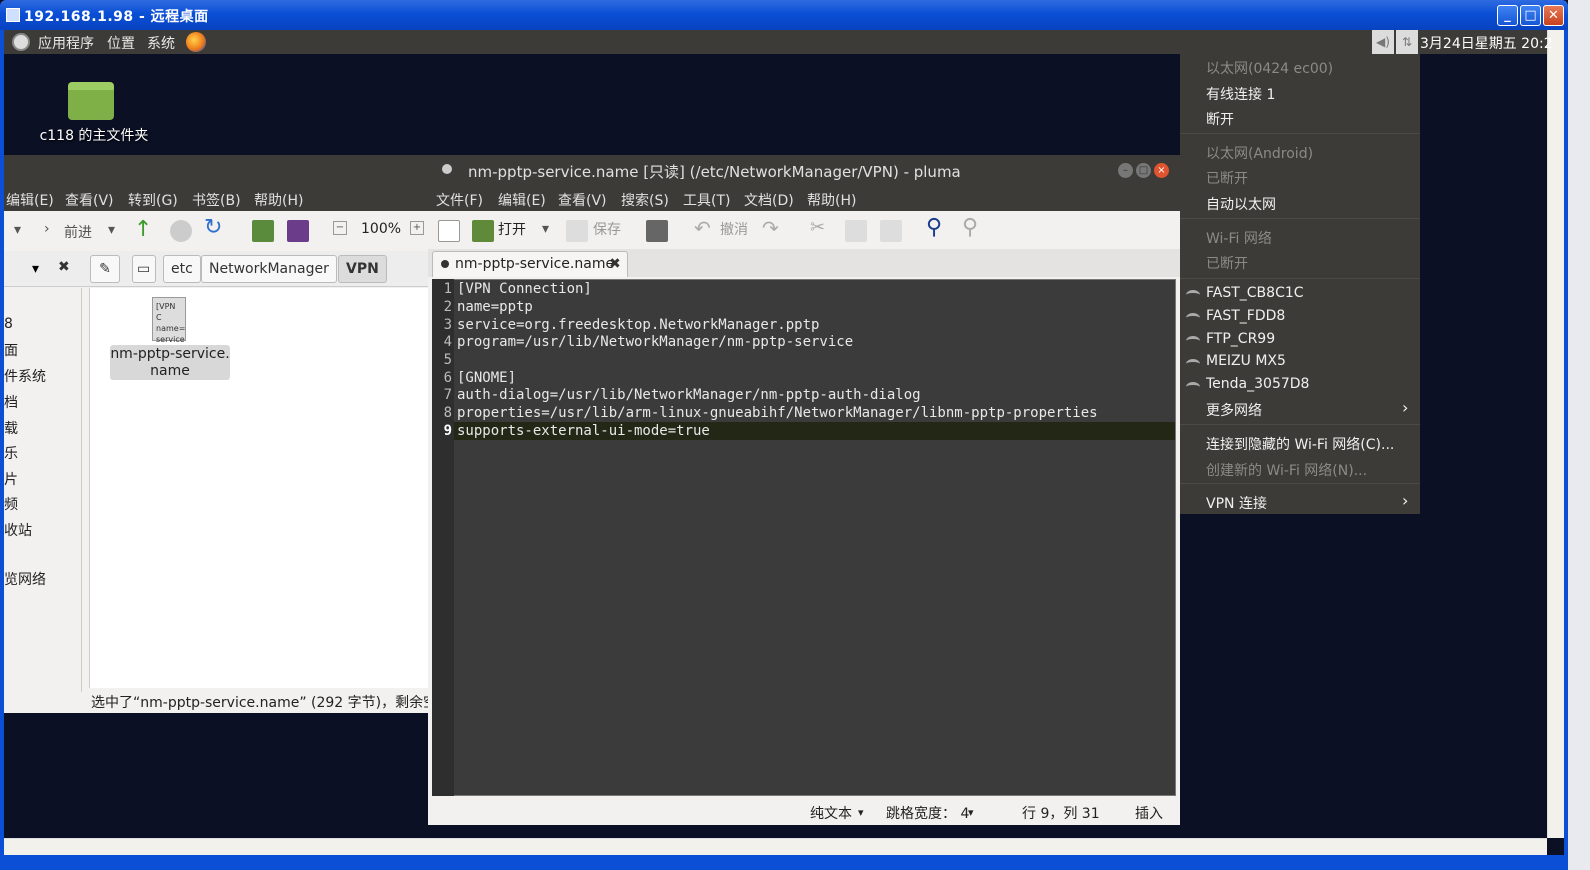 Image resolution: width=1590 pixels, height=870 pixels. Describe the element at coordinates (1246, 361) in the screenshot. I see `wifi-network: MEIZU MX5` at that location.